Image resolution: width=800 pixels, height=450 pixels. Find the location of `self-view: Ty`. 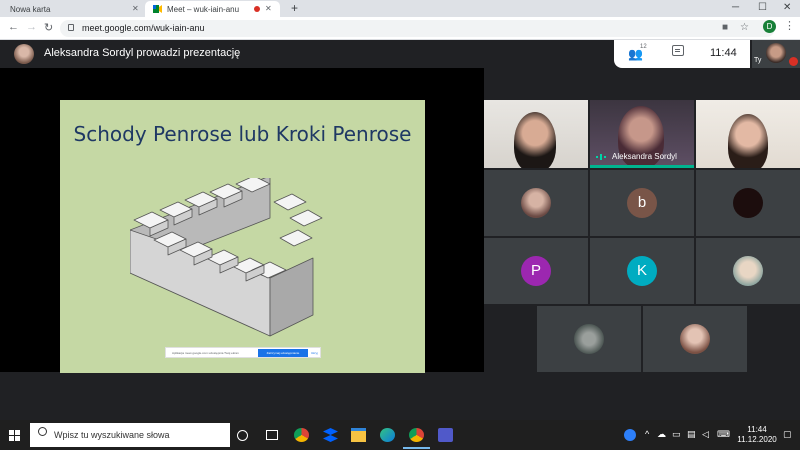

self-view: Ty is located at coordinates (776, 54).